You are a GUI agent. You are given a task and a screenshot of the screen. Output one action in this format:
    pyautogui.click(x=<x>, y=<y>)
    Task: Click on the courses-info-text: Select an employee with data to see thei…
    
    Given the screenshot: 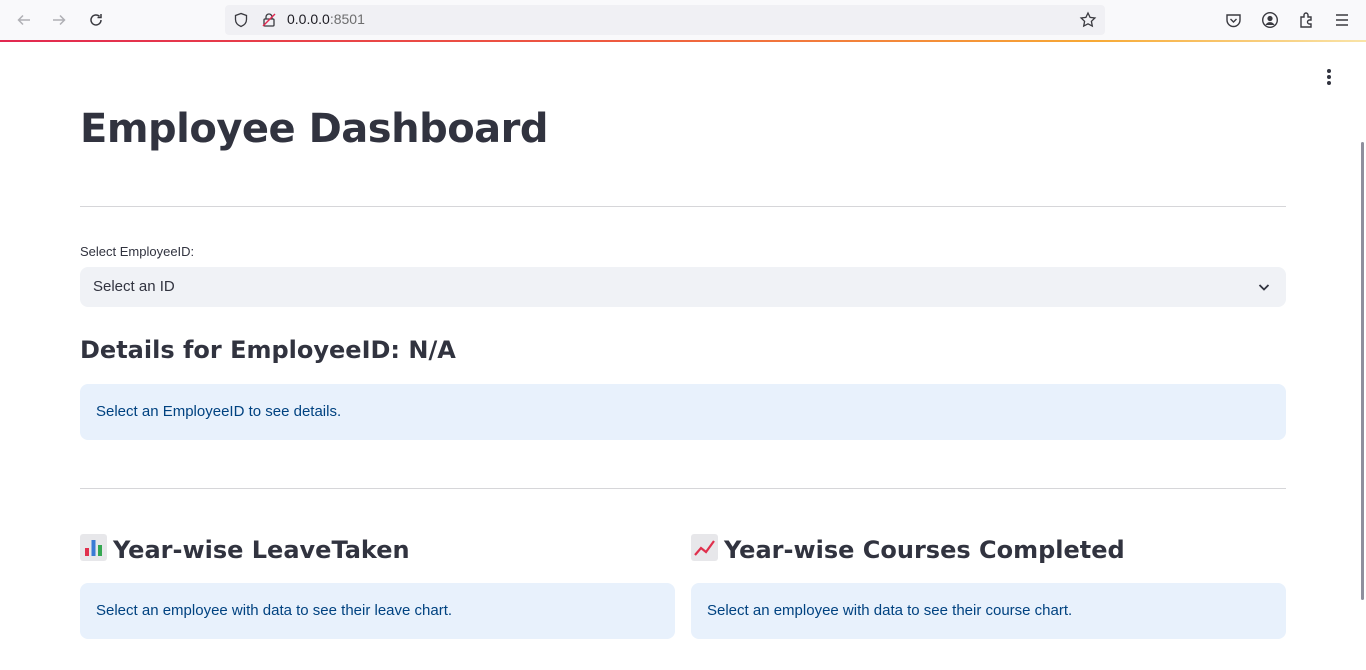 What is the action you would take?
    pyautogui.click(x=890, y=610)
    